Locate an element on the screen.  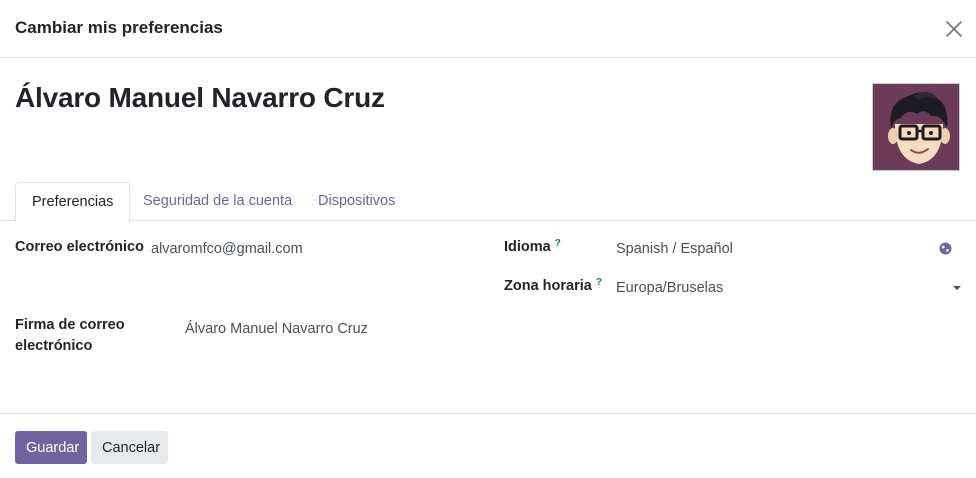
tab-preferencias: Preferencias is located at coordinates (73, 202).